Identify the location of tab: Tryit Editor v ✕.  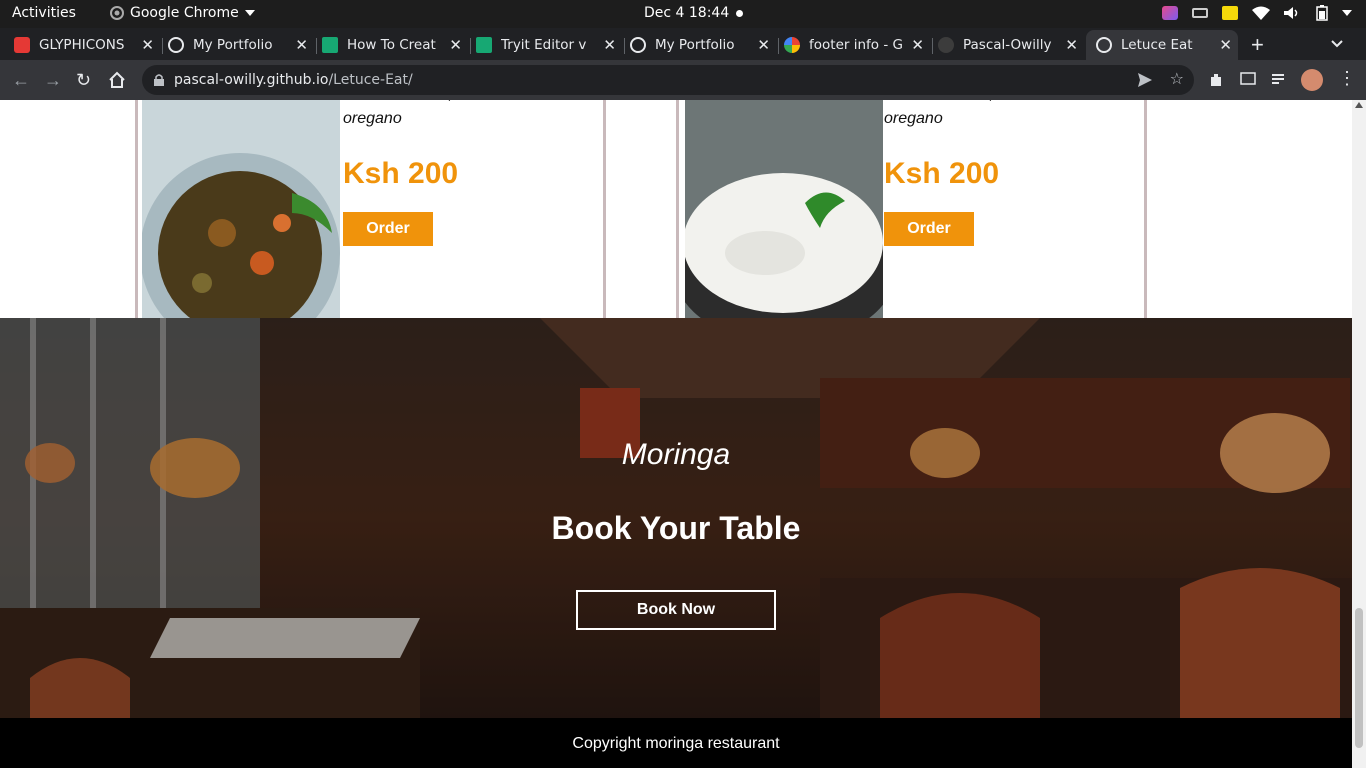
(549, 45).